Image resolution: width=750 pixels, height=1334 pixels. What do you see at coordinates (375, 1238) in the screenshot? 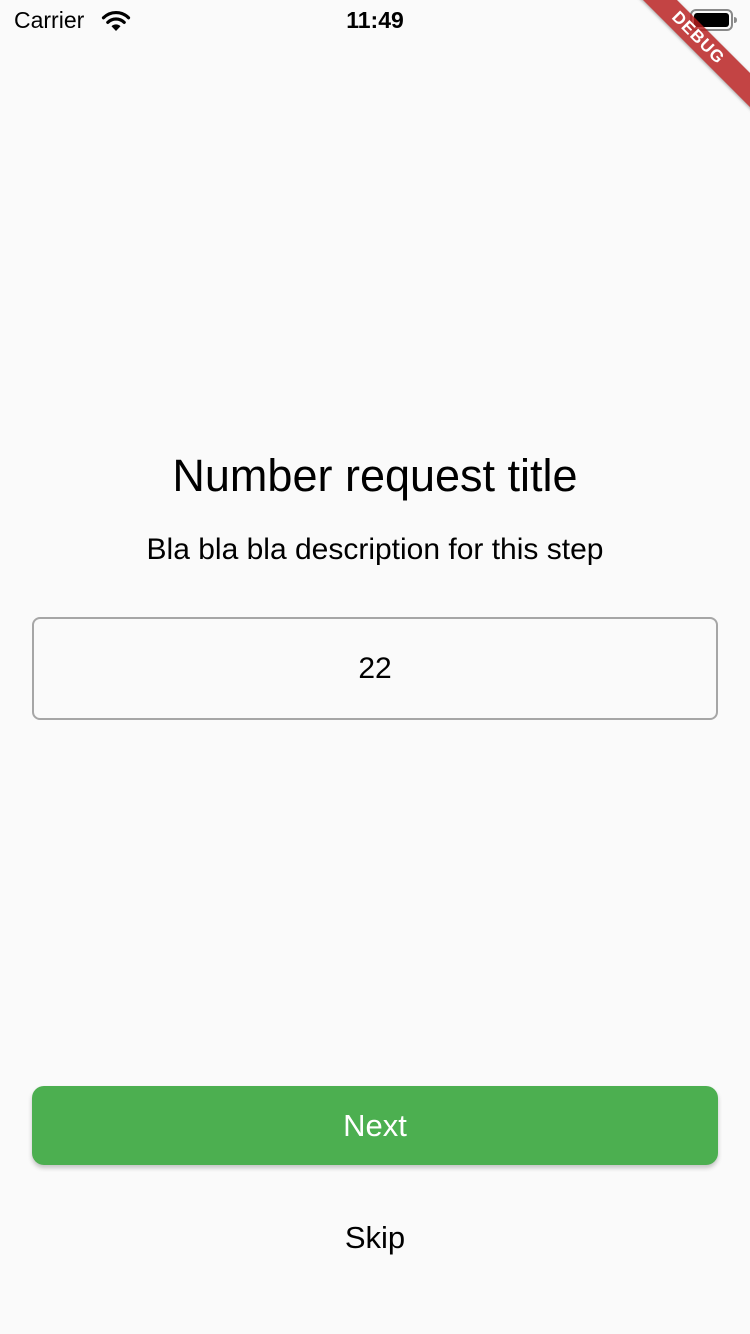
I see `skip-button: Skip` at bounding box center [375, 1238].